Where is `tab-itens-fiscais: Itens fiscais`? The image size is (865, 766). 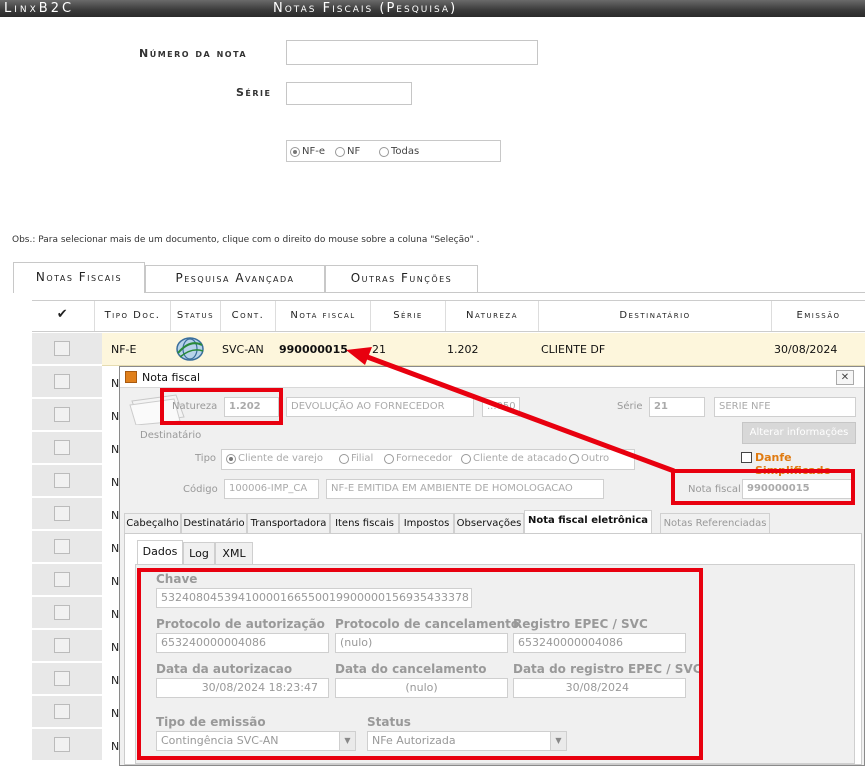
tab-itens-fiscais: Itens fiscais is located at coordinates (364, 523).